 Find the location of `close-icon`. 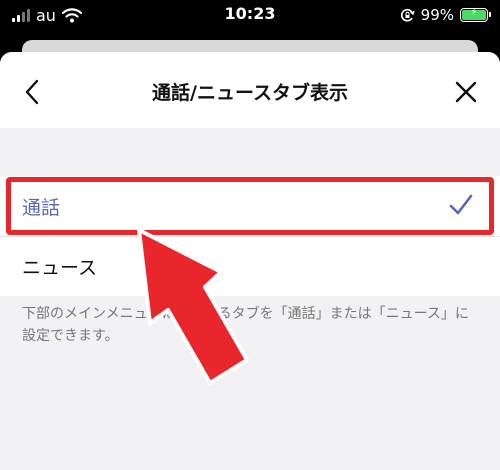

close-icon is located at coordinates (466, 92).